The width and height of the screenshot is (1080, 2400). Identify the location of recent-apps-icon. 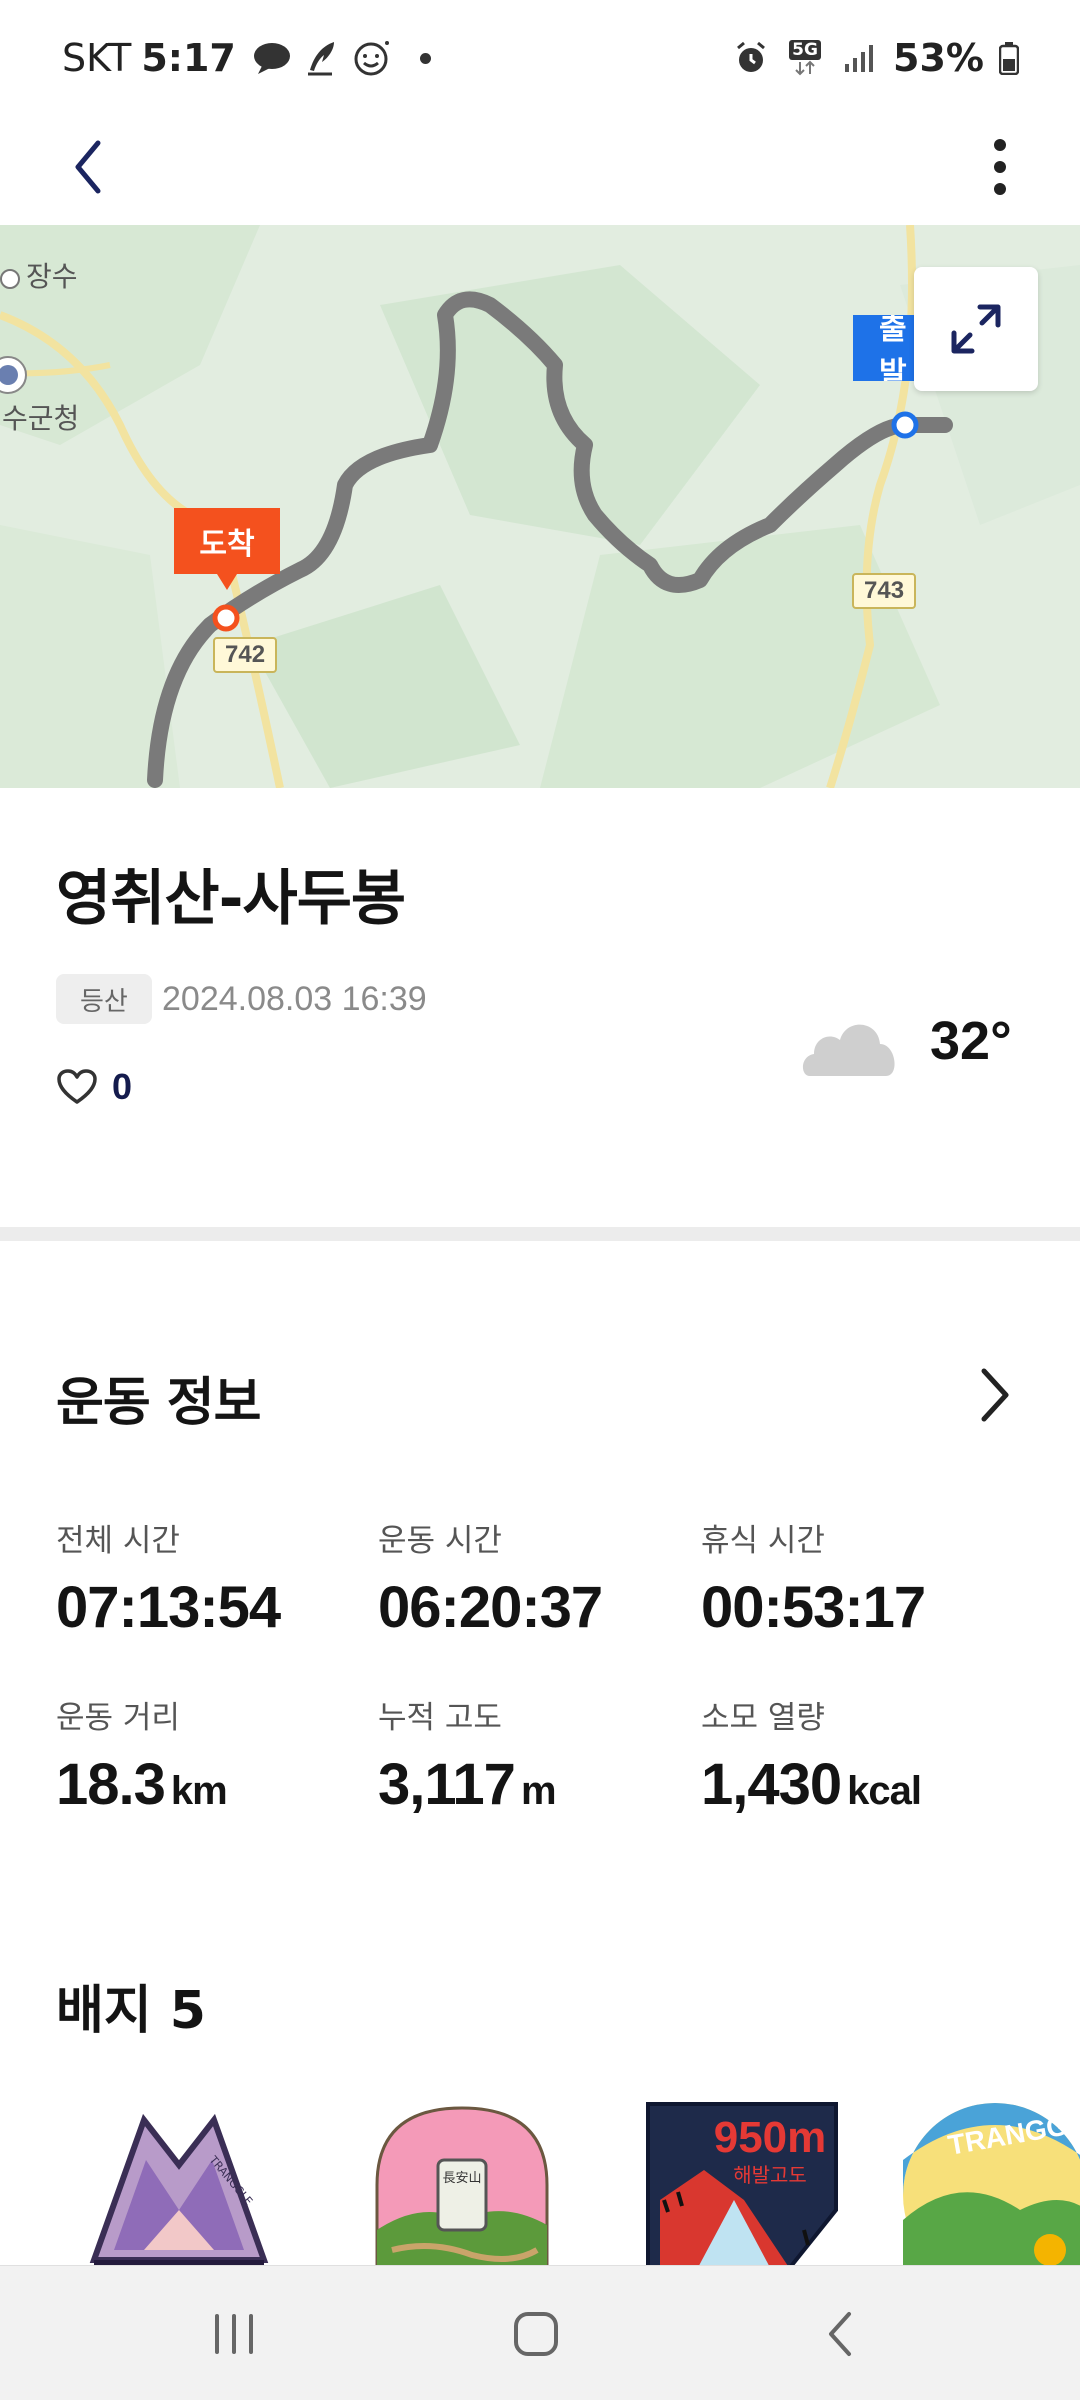
(234, 2334).